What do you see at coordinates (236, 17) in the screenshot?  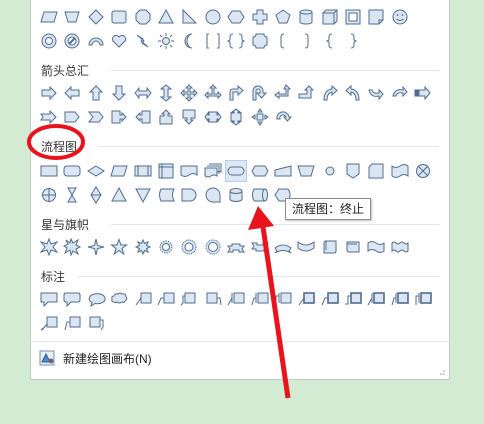 I see `shape-hexagon` at bounding box center [236, 17].